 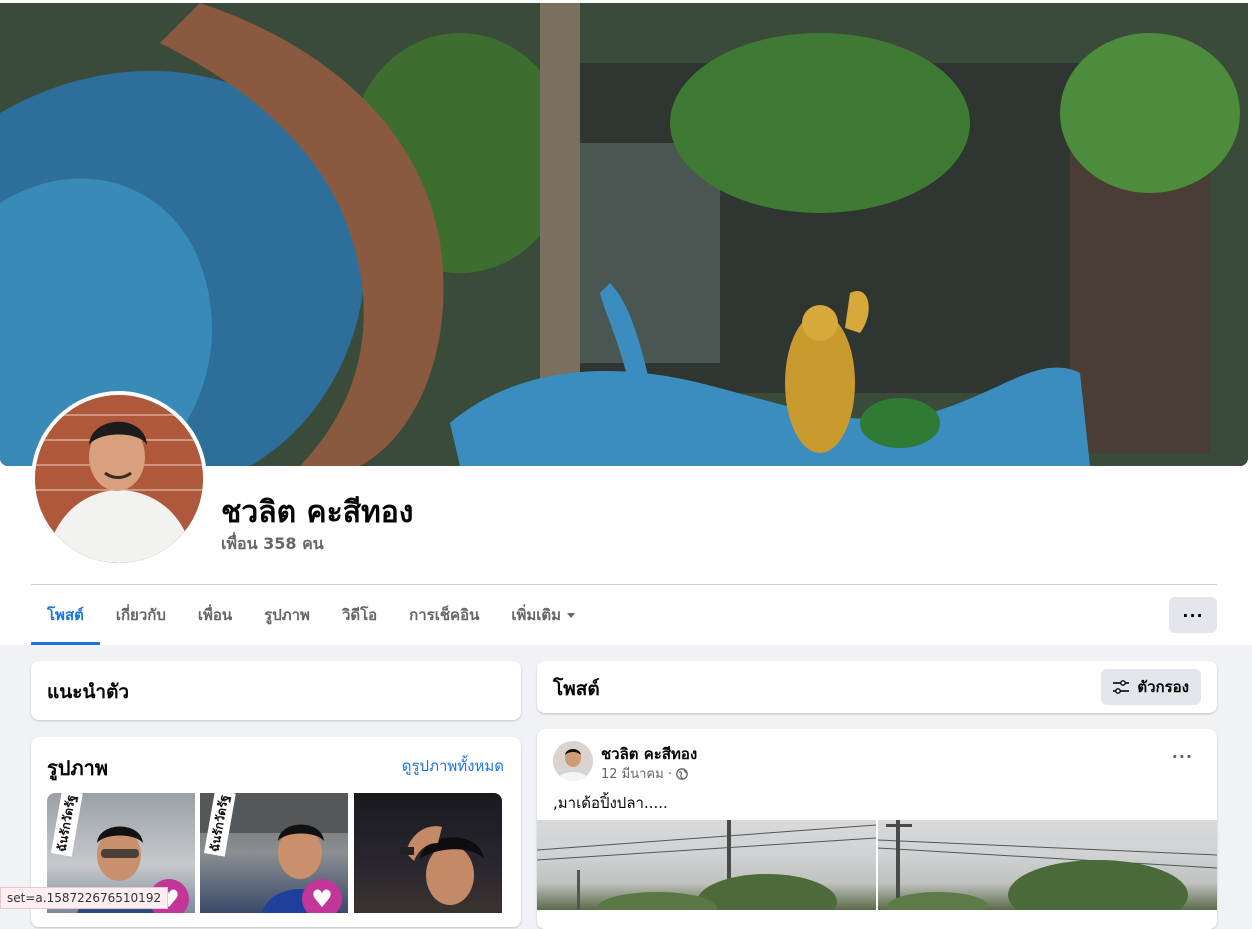 What do you see at coordinates (1182, 756) in the screenshot?
I see `post-options-button: ···` at bounding box center [1182, 756].